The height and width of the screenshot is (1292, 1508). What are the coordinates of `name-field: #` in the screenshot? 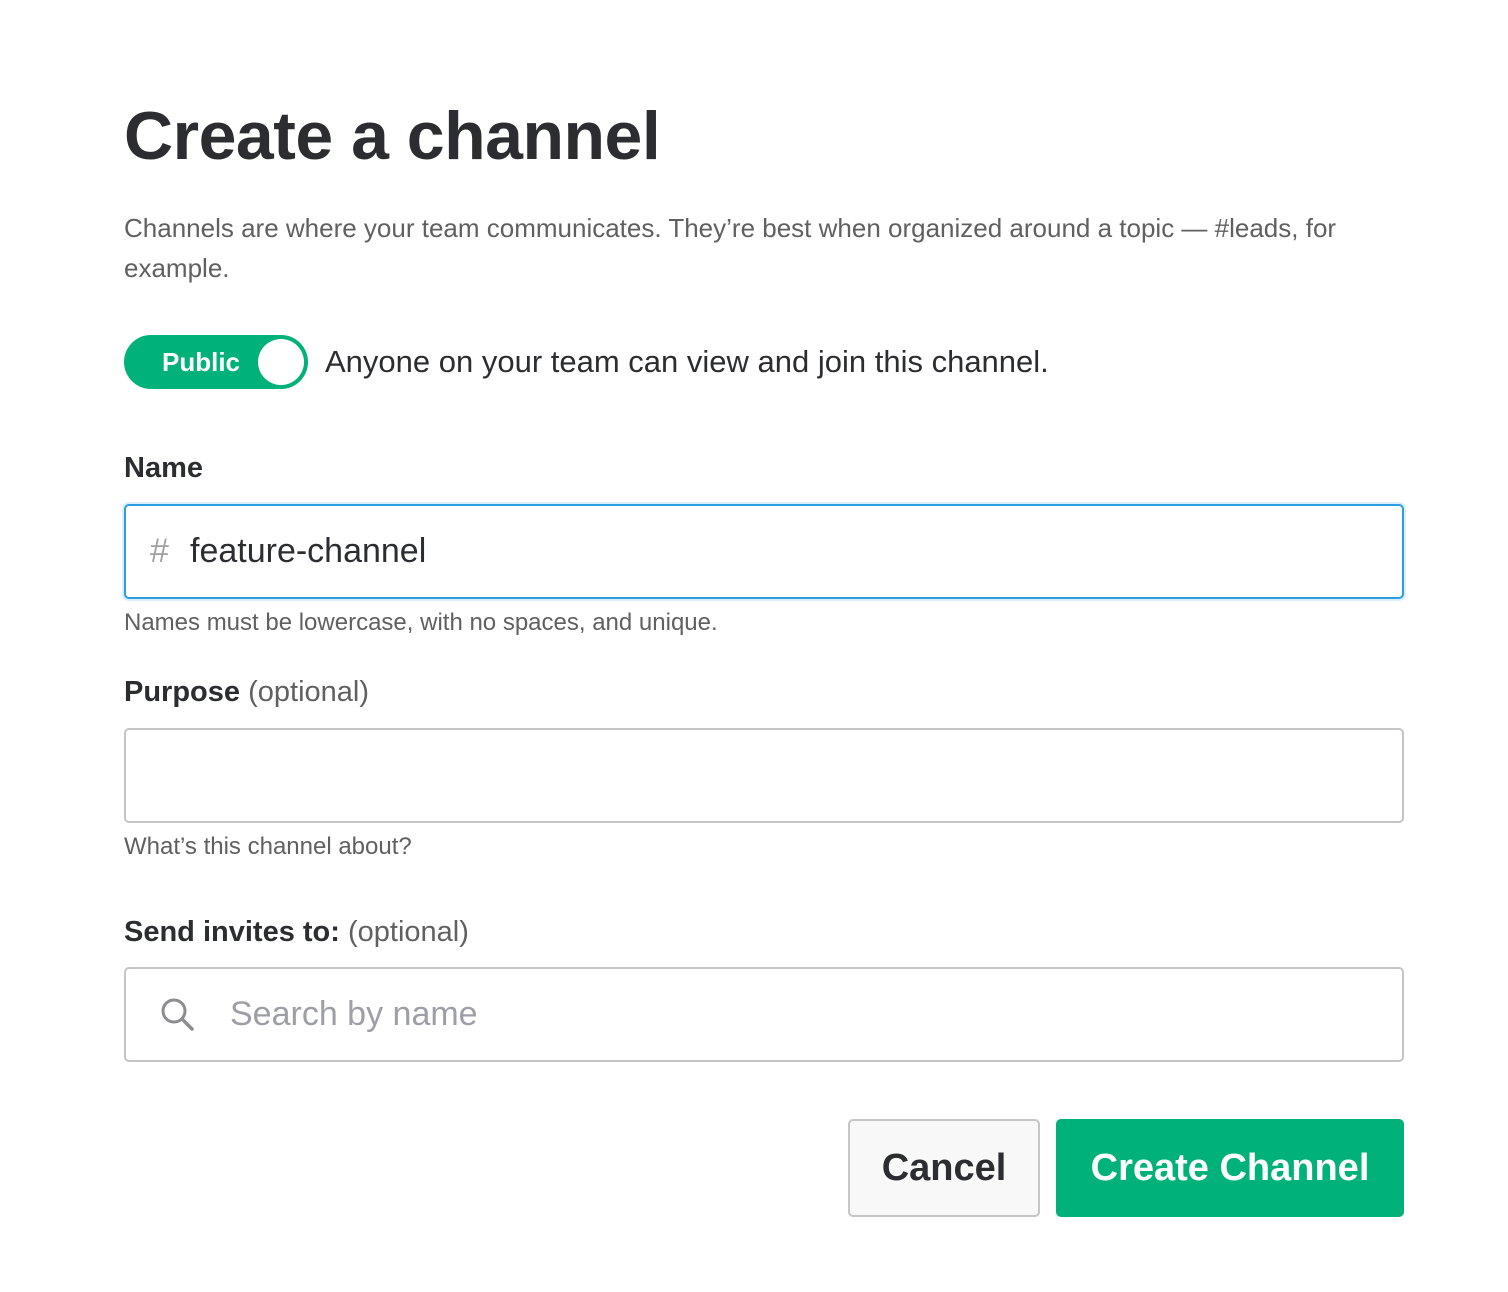 It's located at (764, 551).